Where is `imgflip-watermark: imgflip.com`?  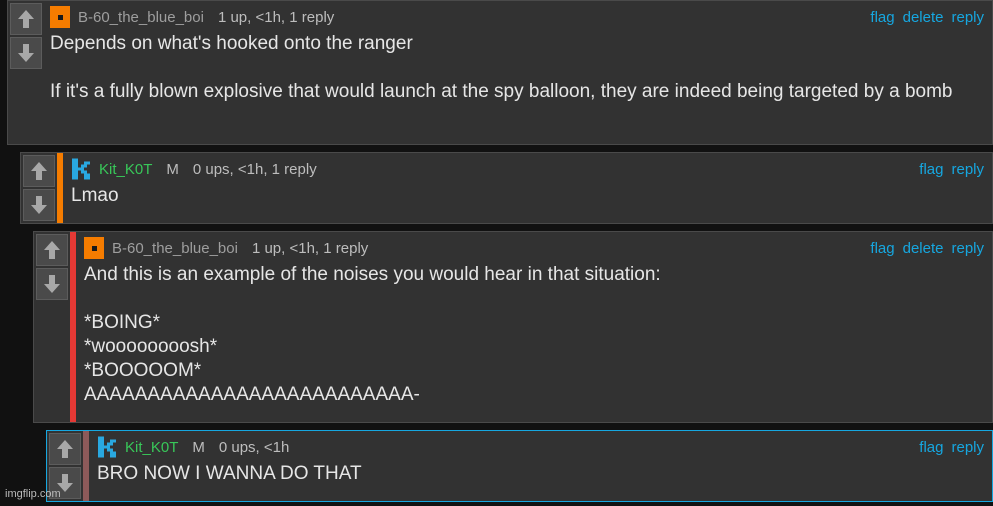 imgflip-watermark: imgflip.com is located at coordinates (33, 494).